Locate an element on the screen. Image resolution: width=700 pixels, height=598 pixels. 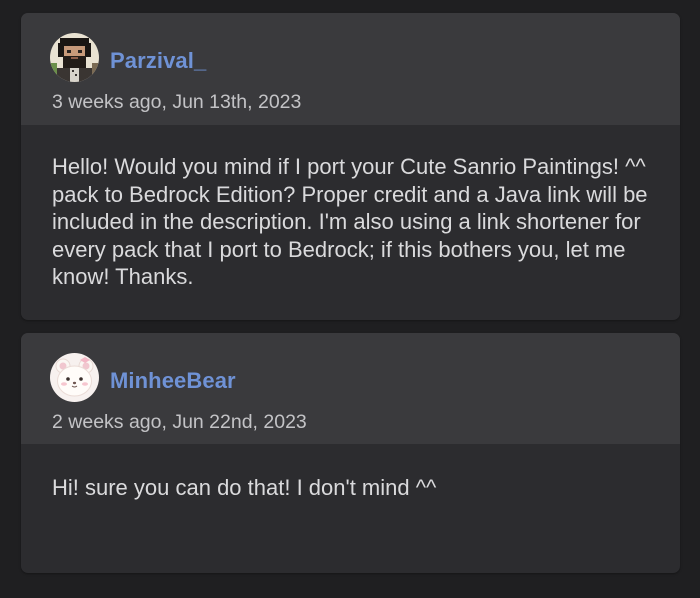
comment-timestamp: 2 weeks ago, Jun 22nd, 2023 is located at coordinates (179, 422).